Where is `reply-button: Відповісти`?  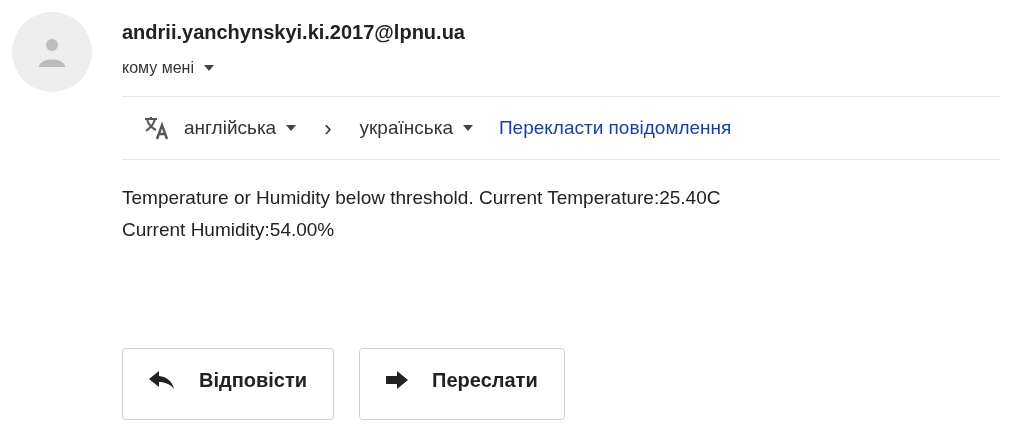 reply-button: Відповісти is located at coordinates (228, 384).